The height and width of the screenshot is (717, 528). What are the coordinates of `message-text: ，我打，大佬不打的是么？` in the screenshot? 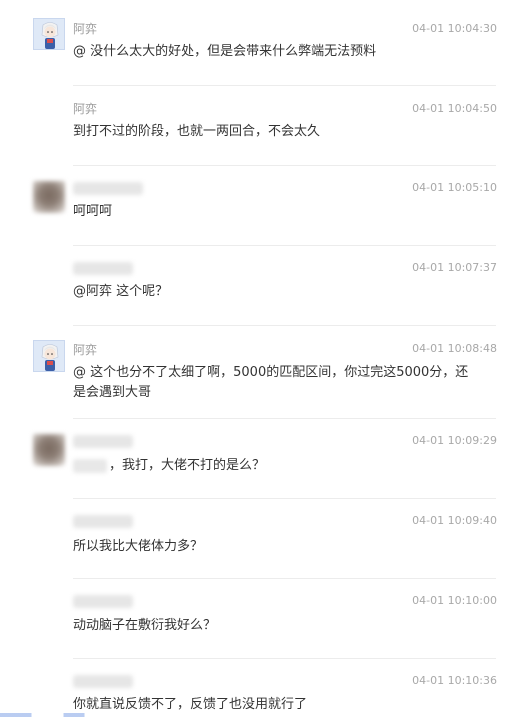 It's located at (273, 466).